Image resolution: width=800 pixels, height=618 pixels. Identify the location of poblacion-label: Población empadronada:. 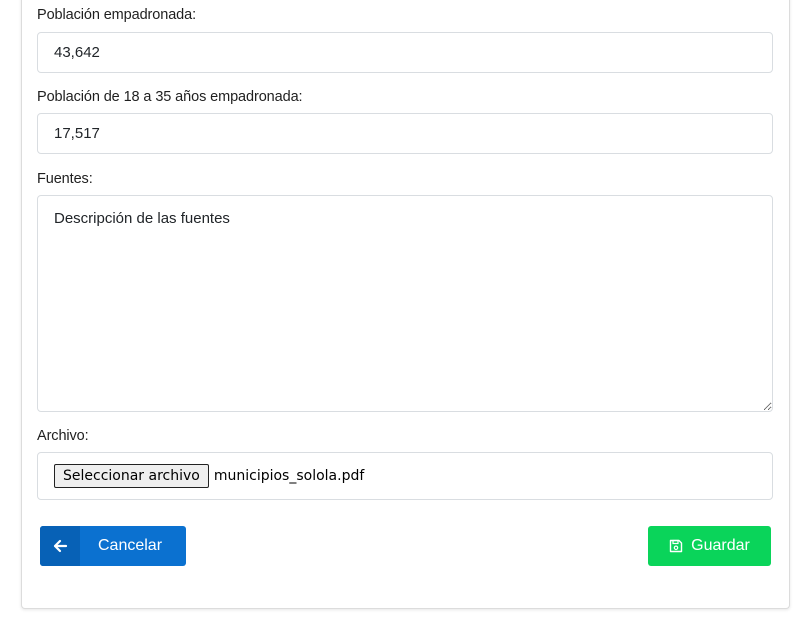
(117, 15).